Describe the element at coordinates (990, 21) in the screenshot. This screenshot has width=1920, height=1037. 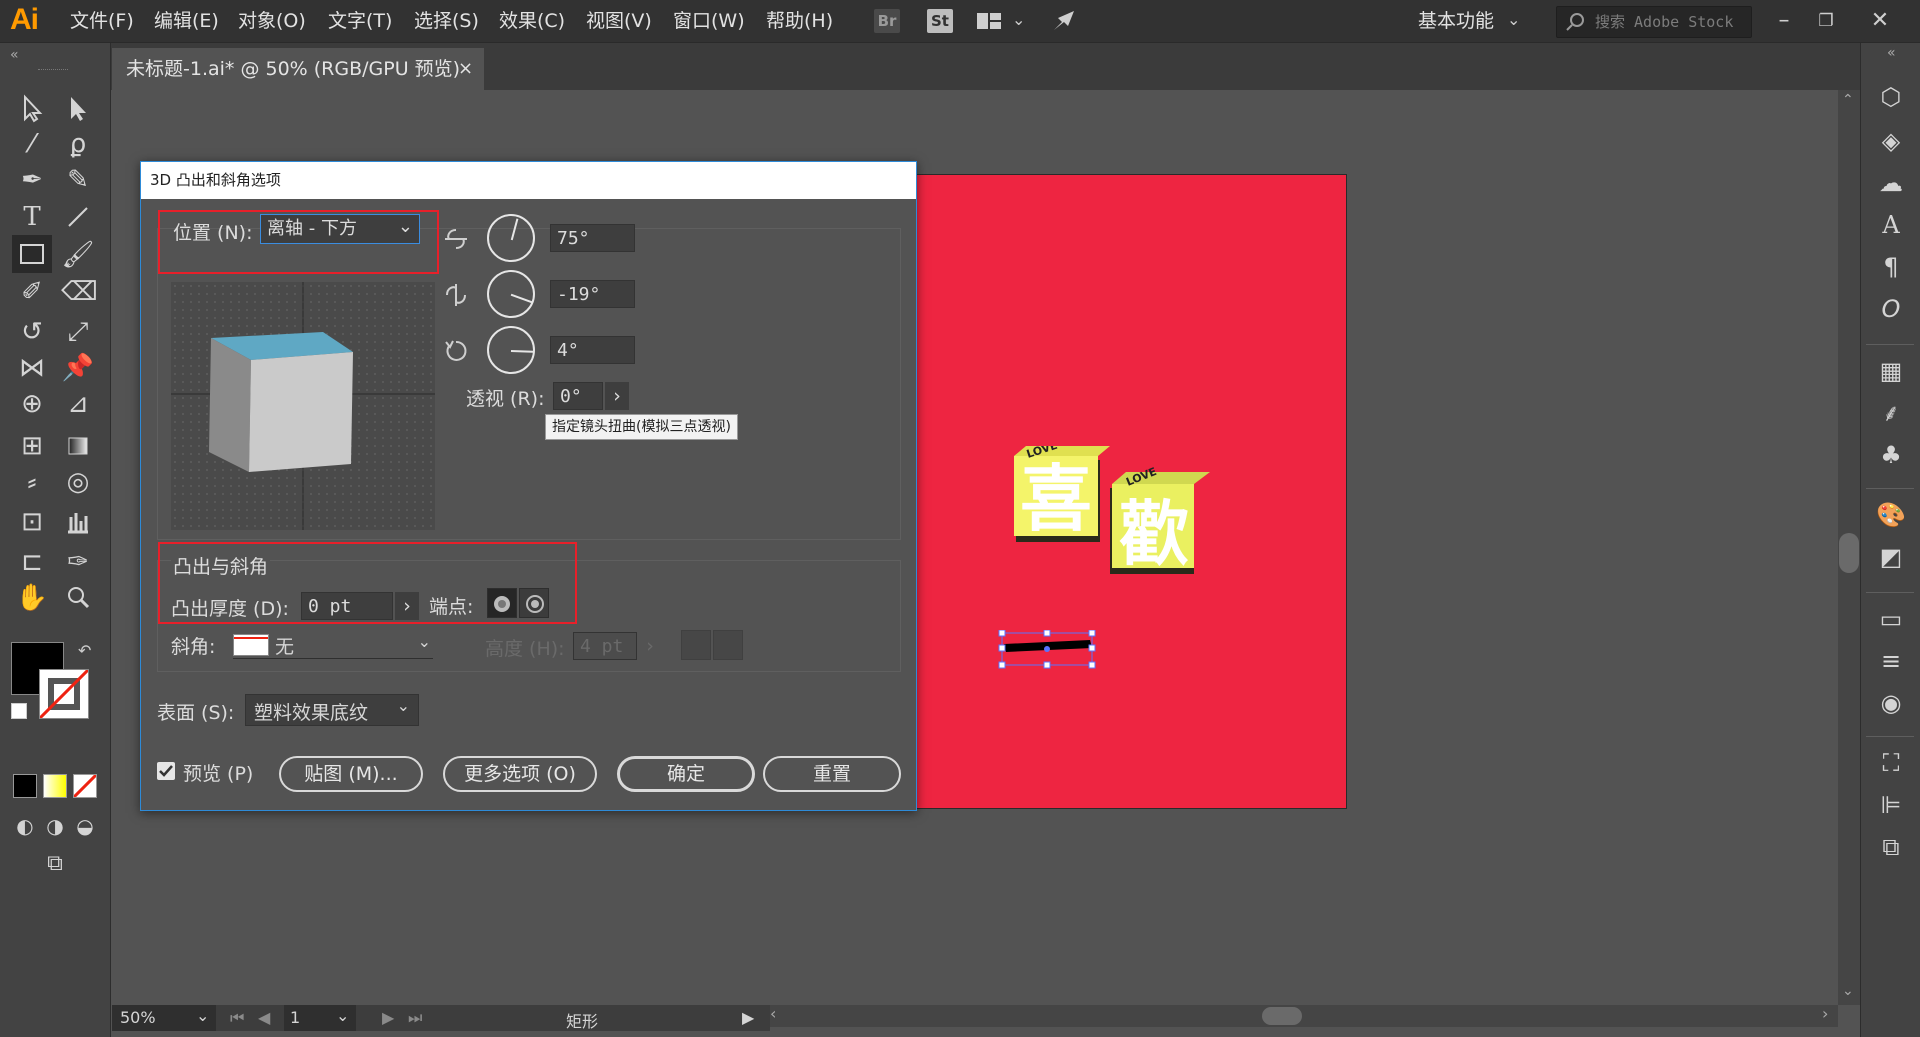
I see `arrange-documents-icon` at that location.